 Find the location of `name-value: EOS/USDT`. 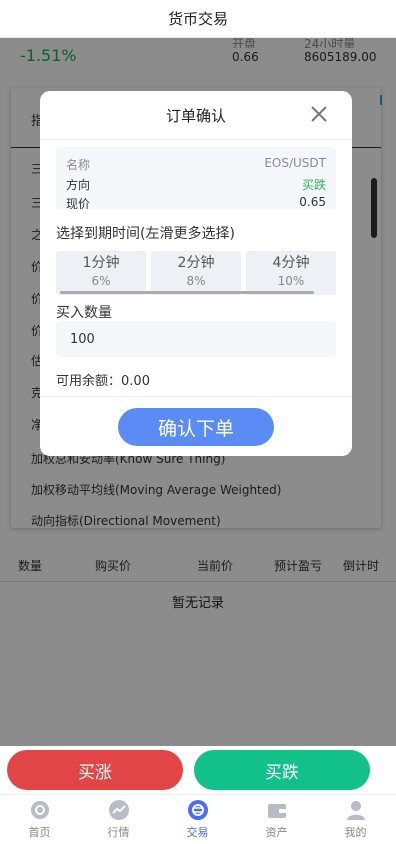

name-value: EOS/USDT is located at coordinates (295, 163).